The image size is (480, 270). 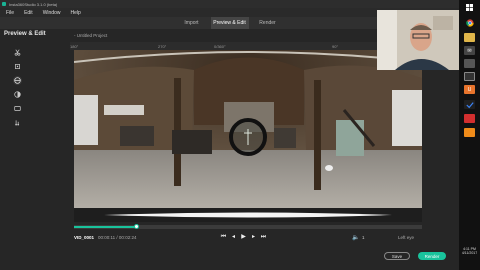 What do you see at coordinates (17, 52) in the screenshot?
I see `scissors-icon` at bounding box center [17, 52].